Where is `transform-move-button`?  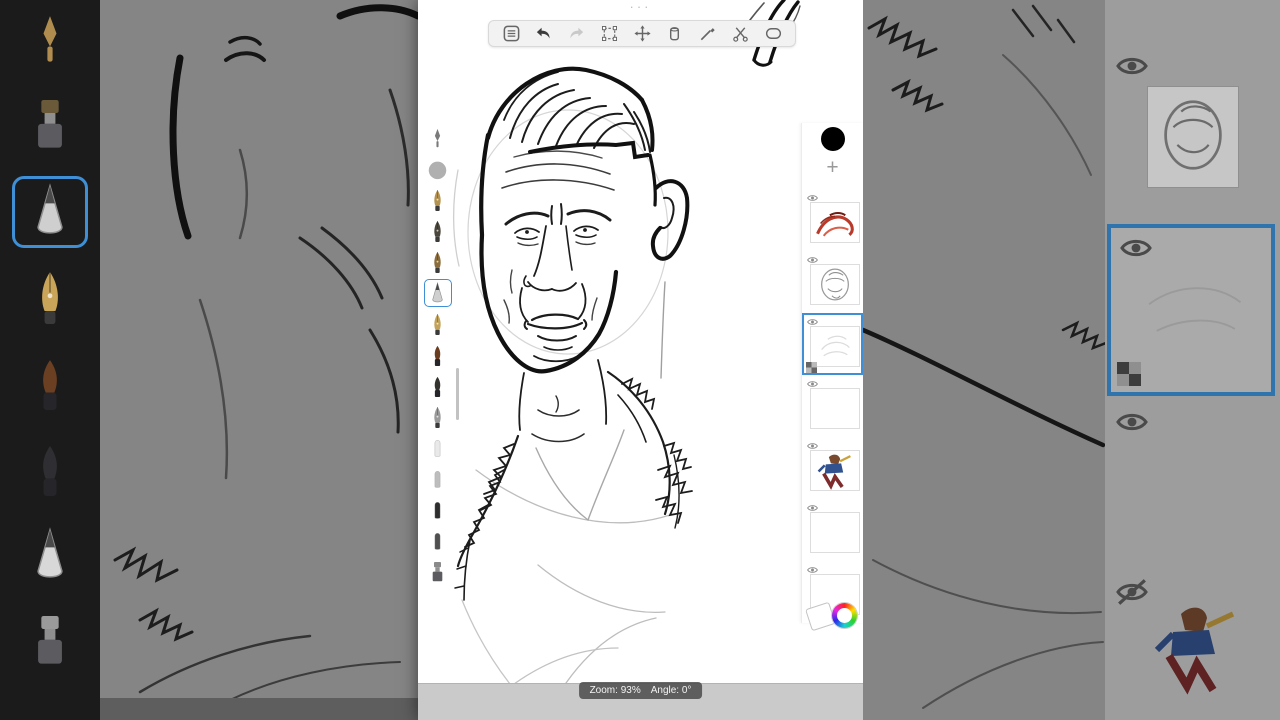 transform-move-button is located at coordinates (642, 34).